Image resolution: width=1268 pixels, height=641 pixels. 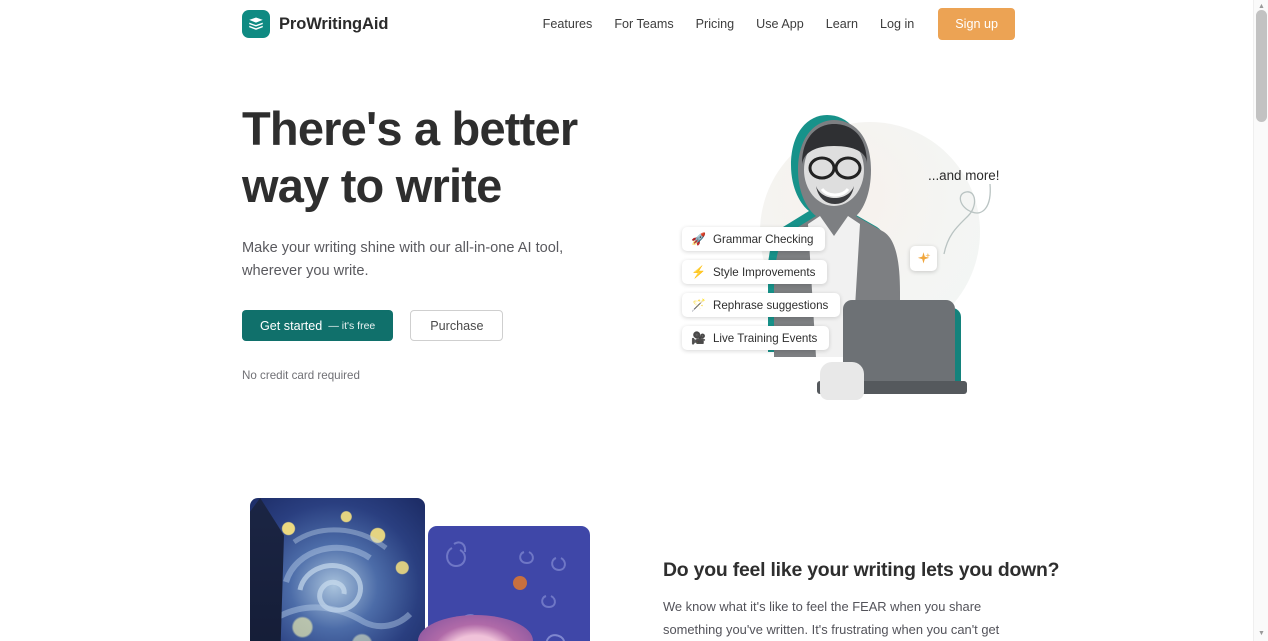 I want to click on starry-night-image, so click(x=337, y=569).